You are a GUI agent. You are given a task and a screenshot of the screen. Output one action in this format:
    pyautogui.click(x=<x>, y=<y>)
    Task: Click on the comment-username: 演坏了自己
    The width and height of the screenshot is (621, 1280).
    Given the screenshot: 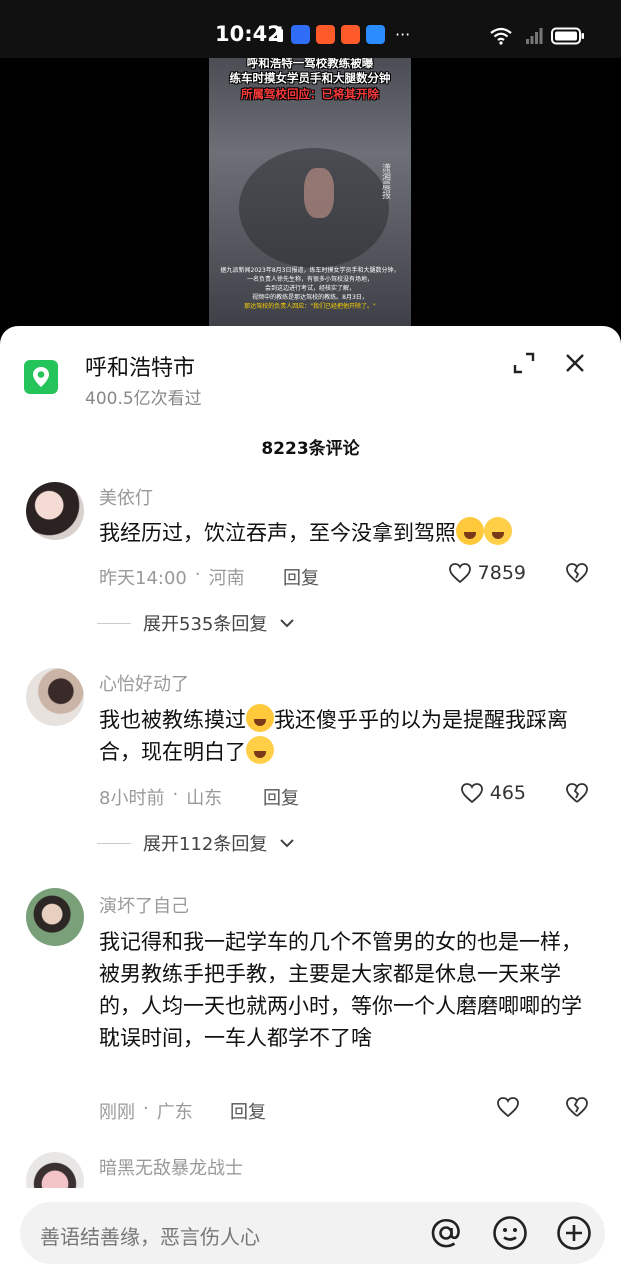 What is the action you would take?
    pyautogui.click(x=144, y=905)
    